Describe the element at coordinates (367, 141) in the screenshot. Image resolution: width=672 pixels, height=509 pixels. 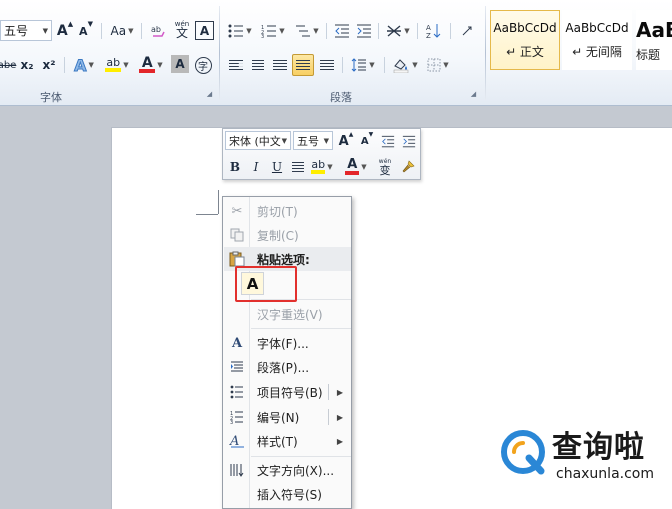
I see `mini-shrink-font-button: A ▼` at that location.